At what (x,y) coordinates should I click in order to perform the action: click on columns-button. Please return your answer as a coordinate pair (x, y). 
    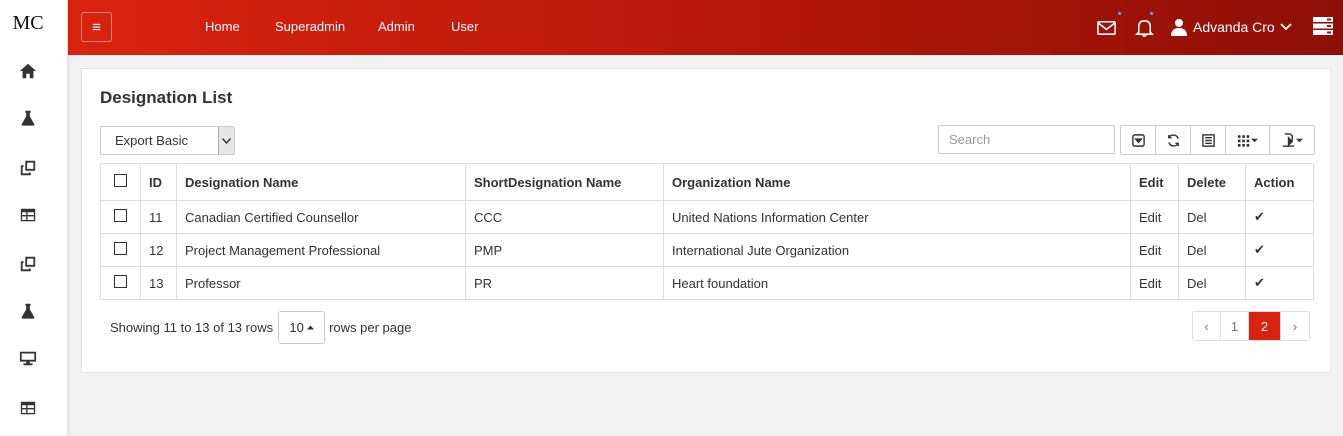
    Looking at the image, I should click on (1248, 140).